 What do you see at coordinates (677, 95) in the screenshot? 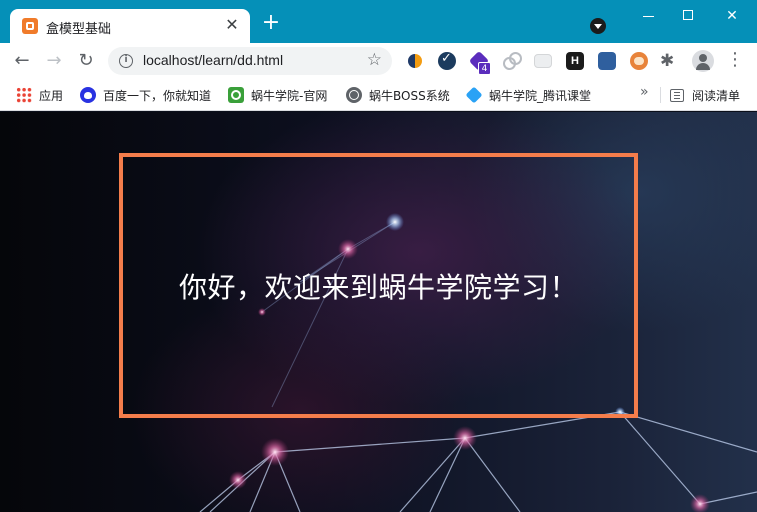
I see `reading-list-icon` at bounding box center [677, 95].